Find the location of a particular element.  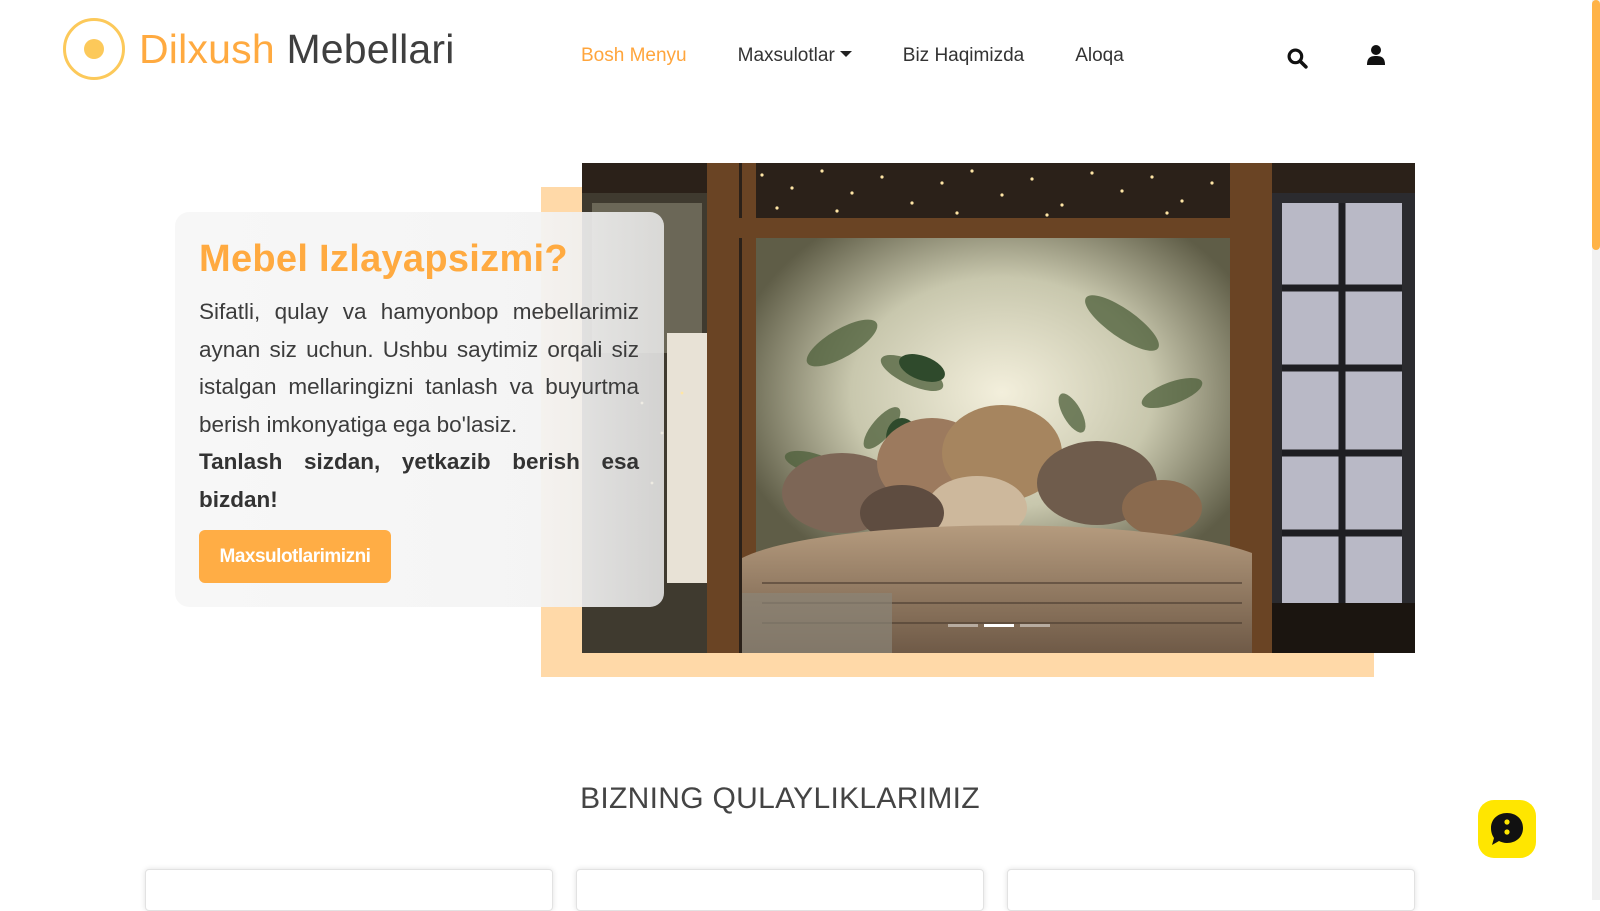

page-scrollbar is located at coordinates (1596, 450).